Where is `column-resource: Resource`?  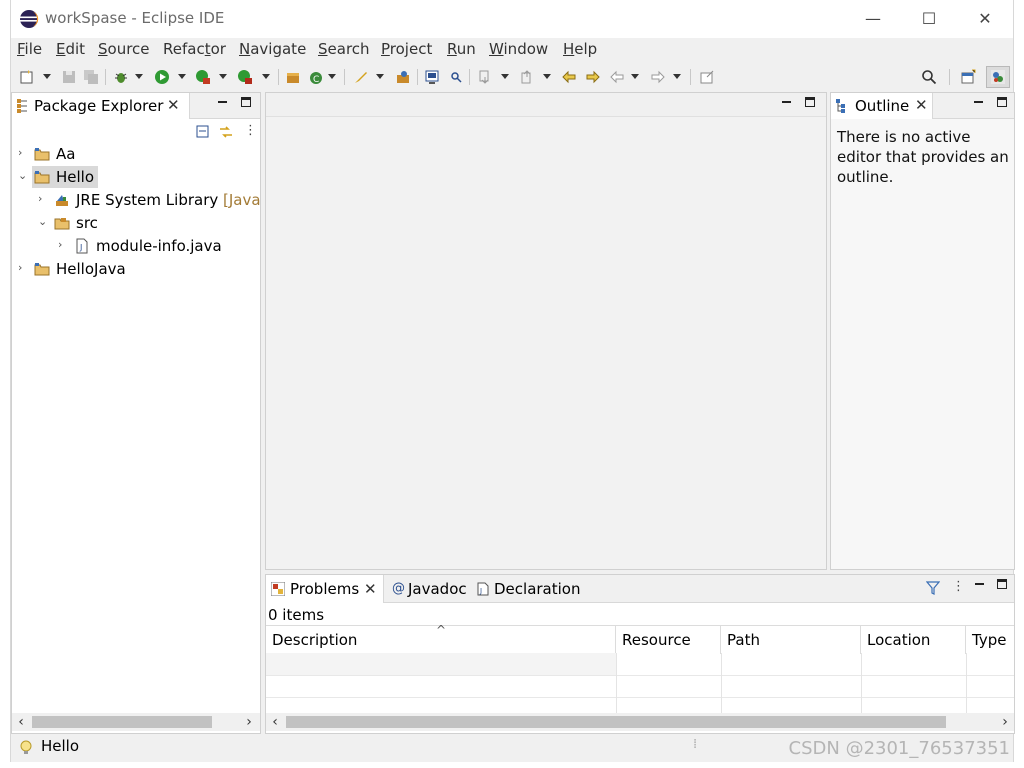
column-resource: Resource is located at coordinates (668, 640).